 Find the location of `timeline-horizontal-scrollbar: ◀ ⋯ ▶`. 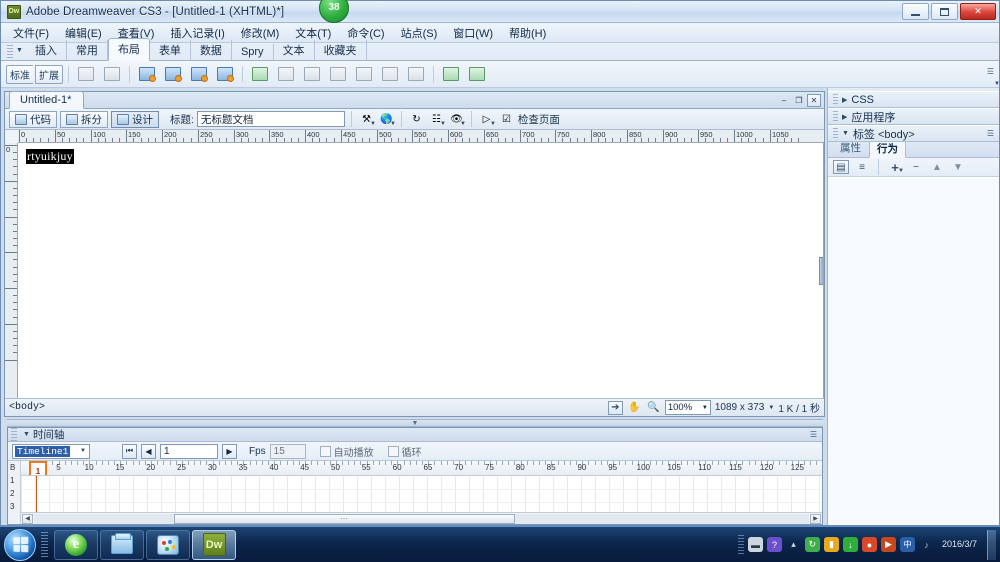

timeline-horizontal-scrollbar: ◀ ⋯ ▶ is located at coordinates (421, 518).